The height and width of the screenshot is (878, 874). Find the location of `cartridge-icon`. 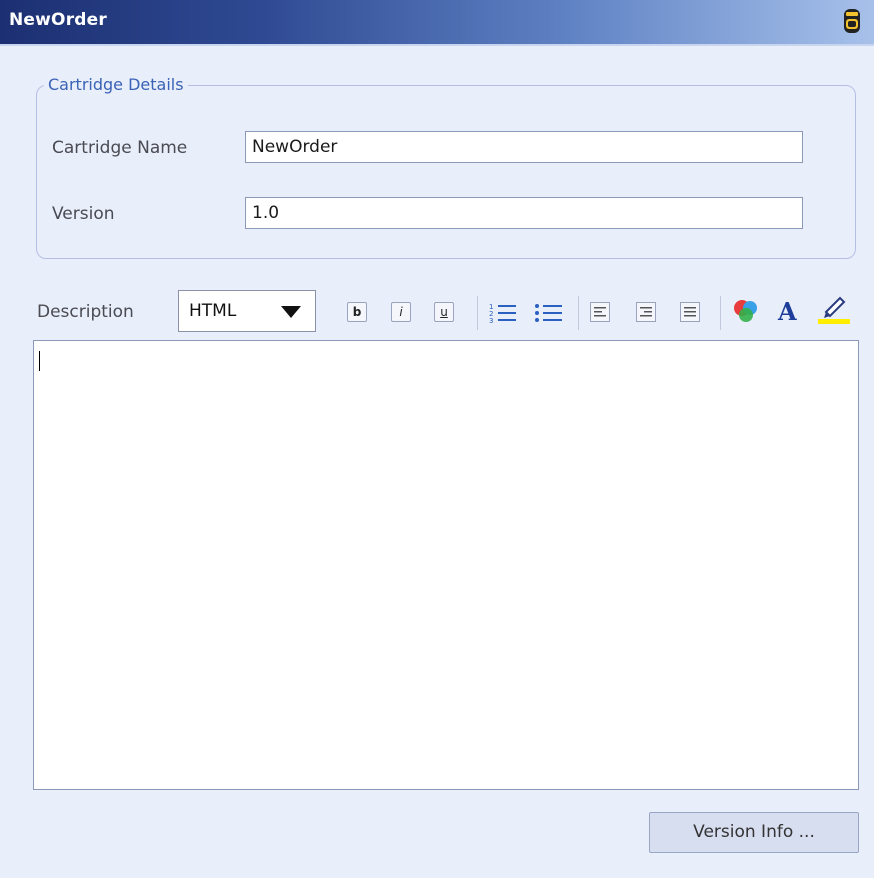

cartridge-icon is located at coordinates (852, 21).